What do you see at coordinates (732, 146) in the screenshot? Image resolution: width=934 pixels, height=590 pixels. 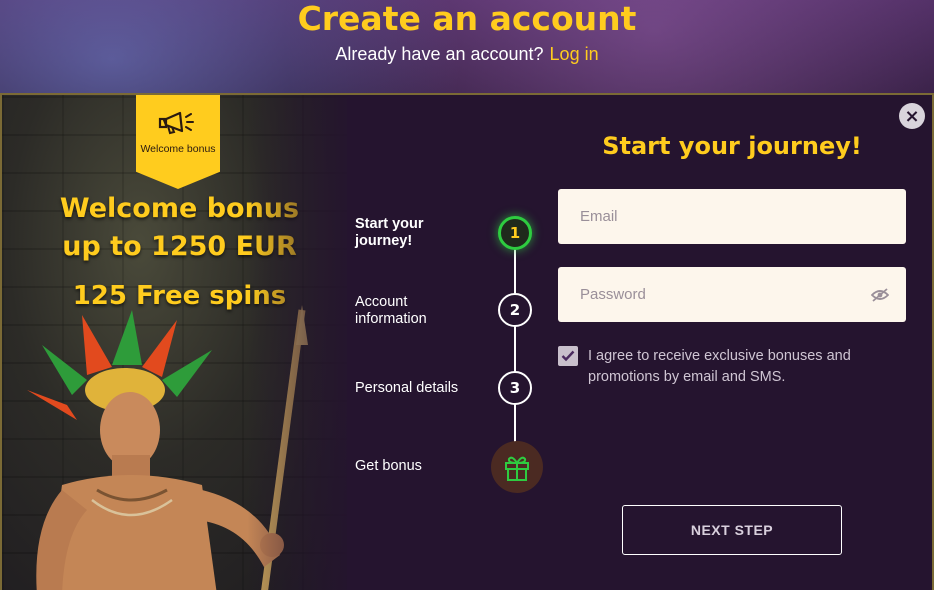 I see `form-title: Start your journey!` at bounding box center [732, 146].